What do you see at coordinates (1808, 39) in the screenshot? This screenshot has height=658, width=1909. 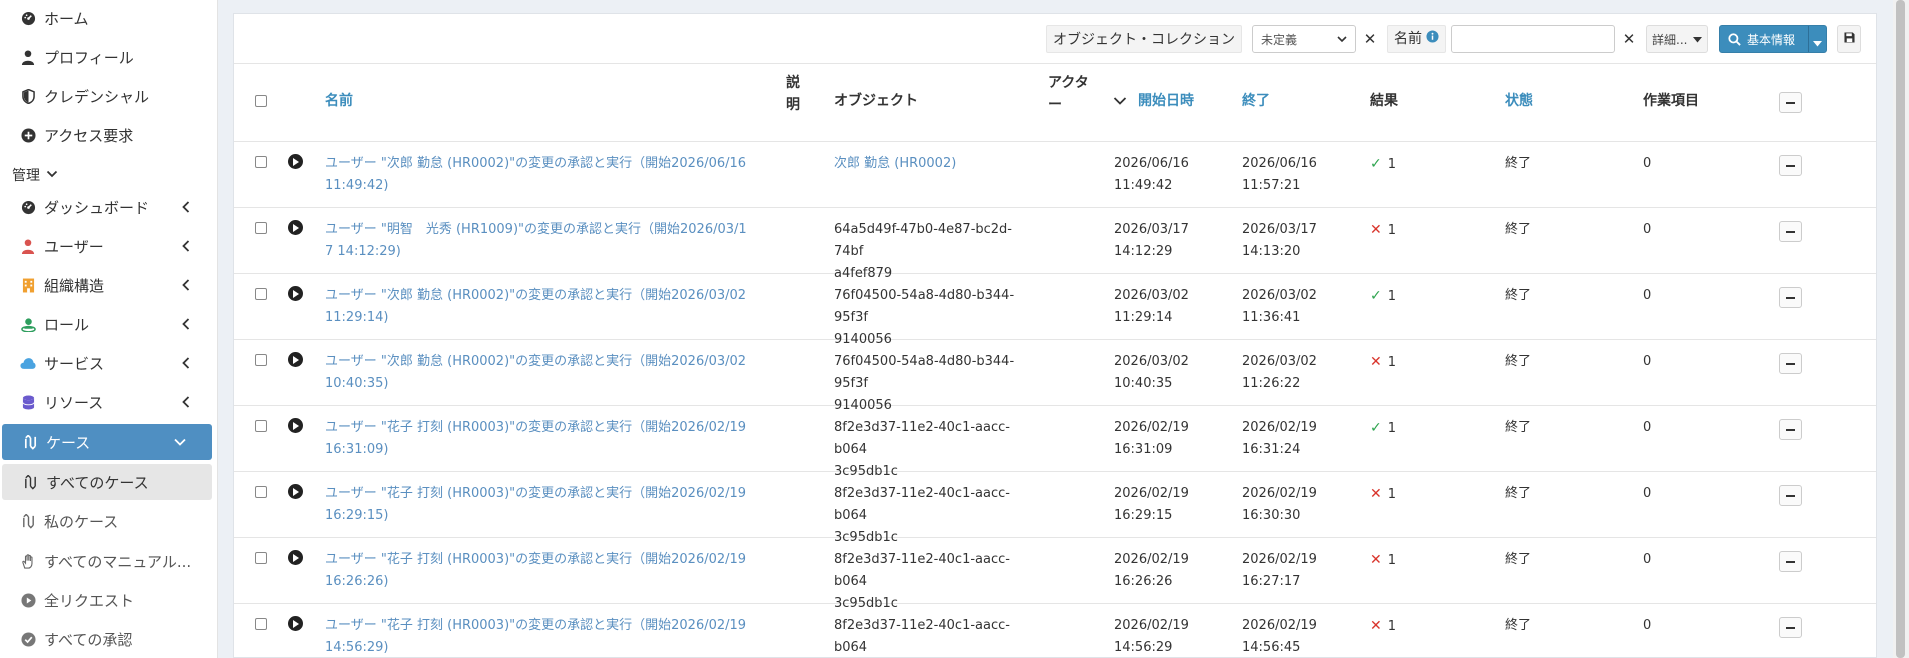 I see `split-divider` at bounding box center [1808, 39].